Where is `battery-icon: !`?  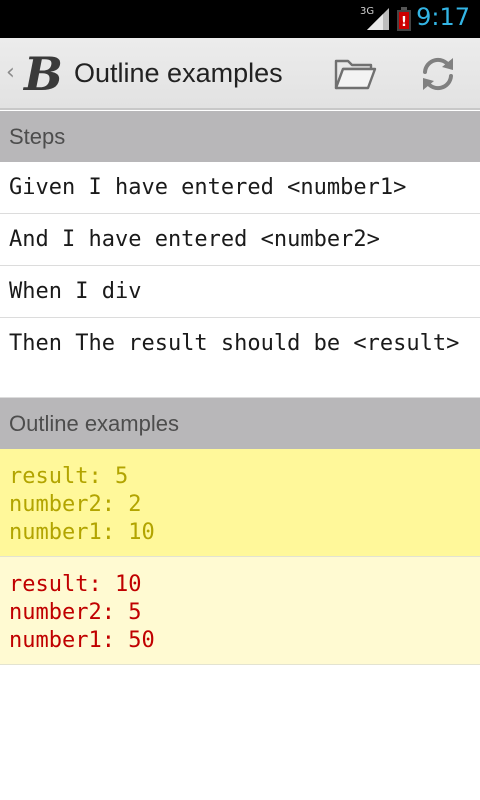
battery-icon: ! is located at coordinates (404, 19).